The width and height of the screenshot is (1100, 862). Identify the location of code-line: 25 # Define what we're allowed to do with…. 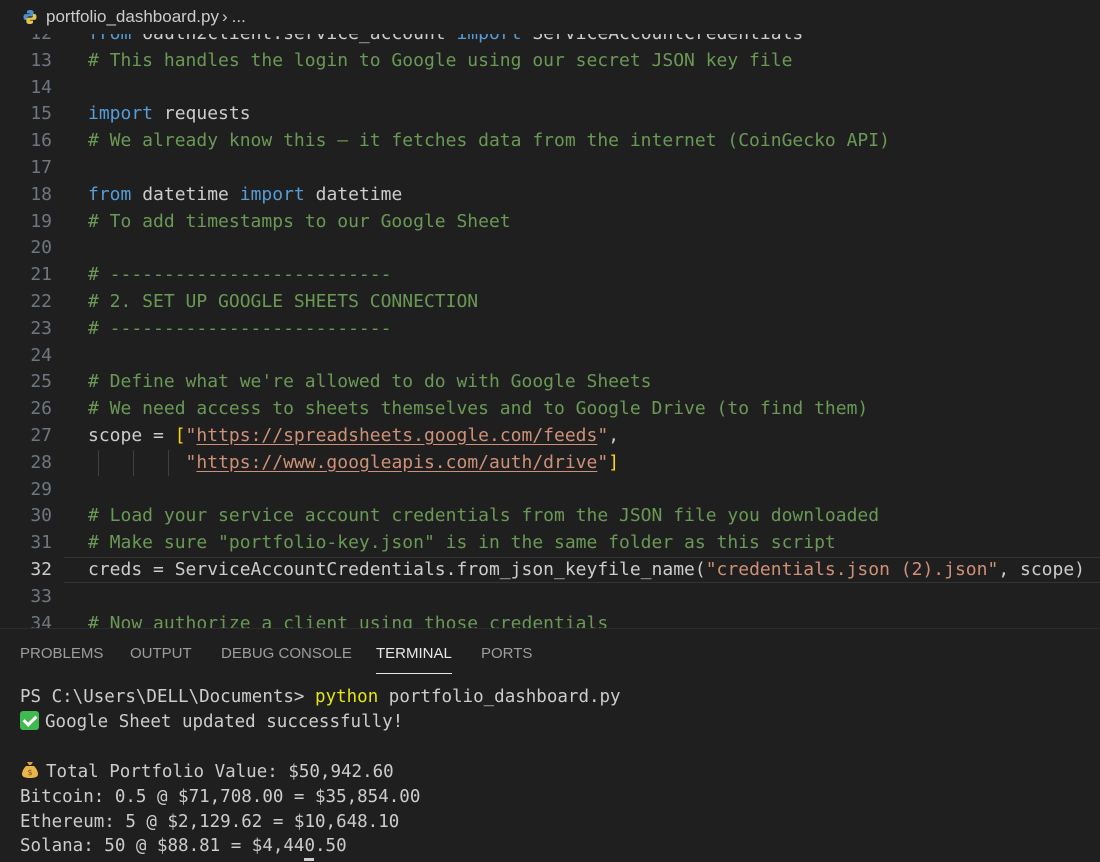
(550, 382).